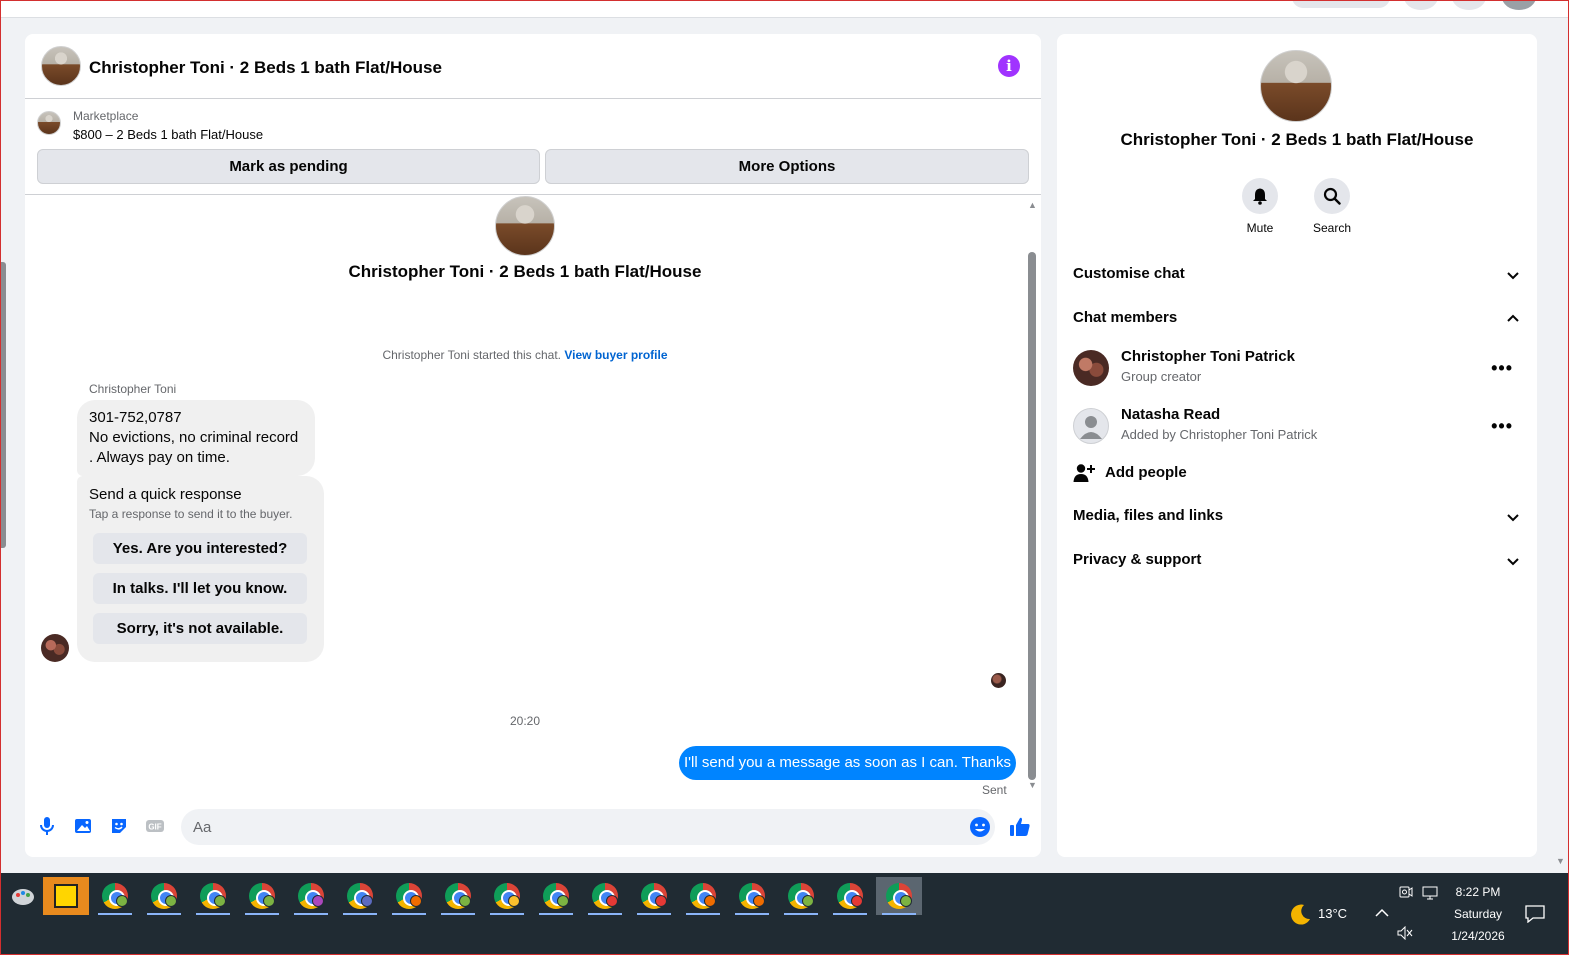 The height and width of the screenshot is (955, 1569). I want to click on taskbar-app-sticky-notes, so click(66, 896).